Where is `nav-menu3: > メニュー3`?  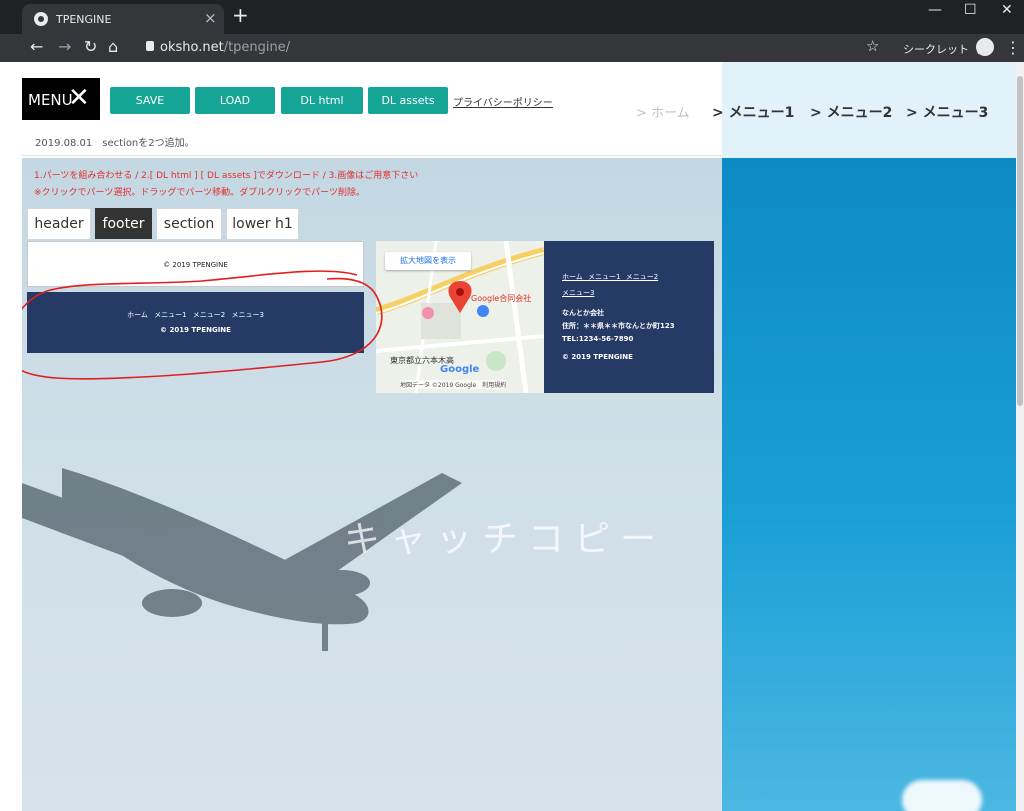
nav-menu3: > メニュー3 is located at coordinates (947, 112).